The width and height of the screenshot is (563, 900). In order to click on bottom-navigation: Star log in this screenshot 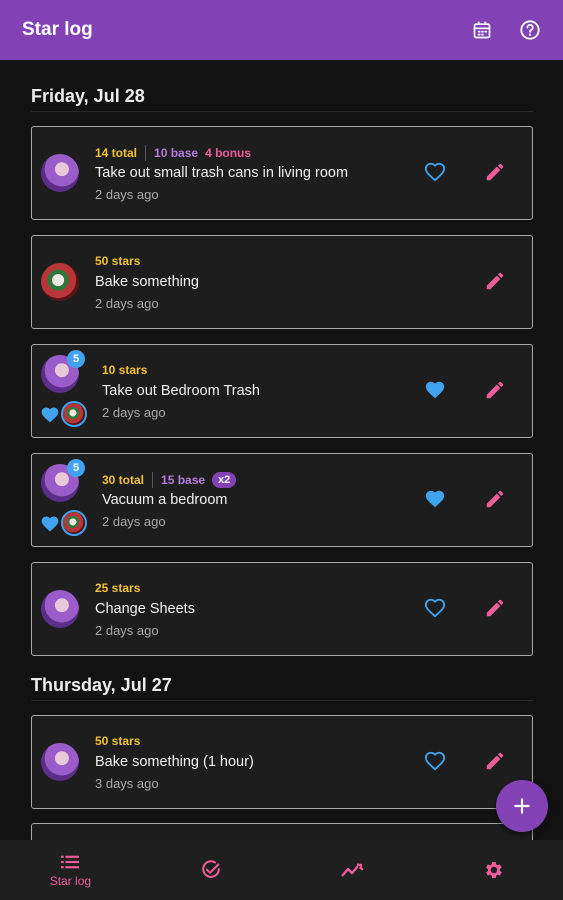, I will do `click(281, 870)`.